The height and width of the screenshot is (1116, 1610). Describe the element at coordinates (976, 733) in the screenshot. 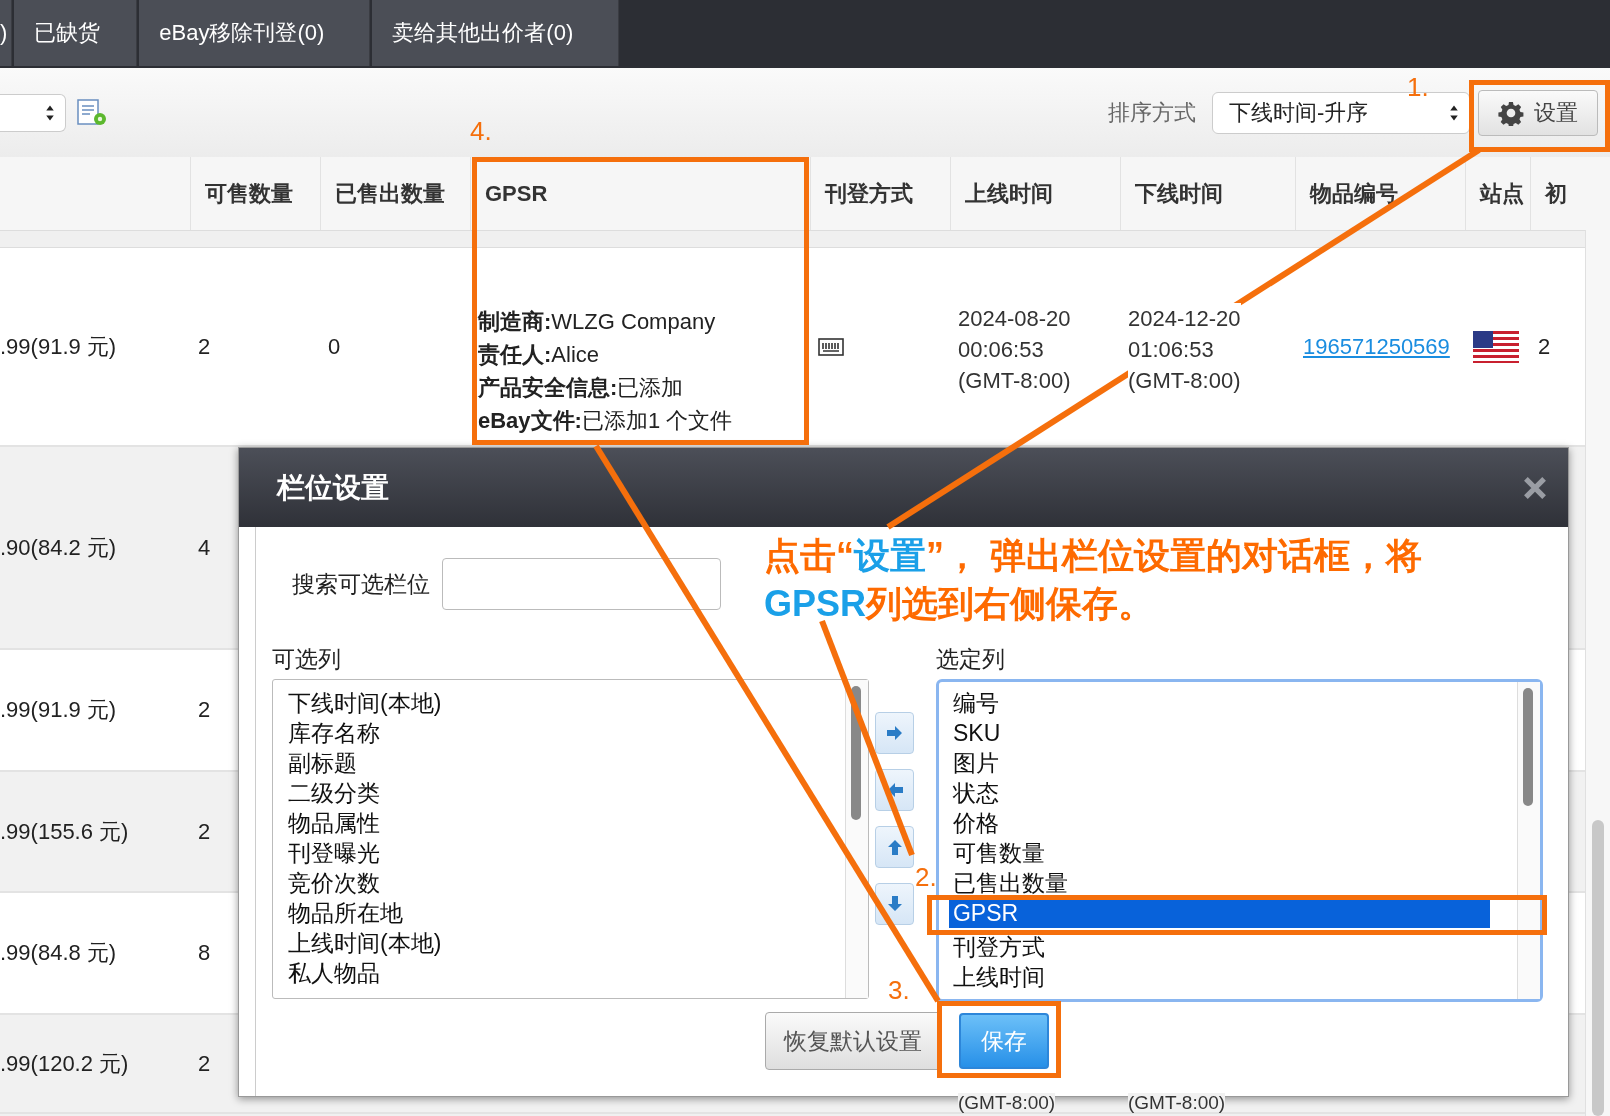

I see `list-item: SKU` at that location.